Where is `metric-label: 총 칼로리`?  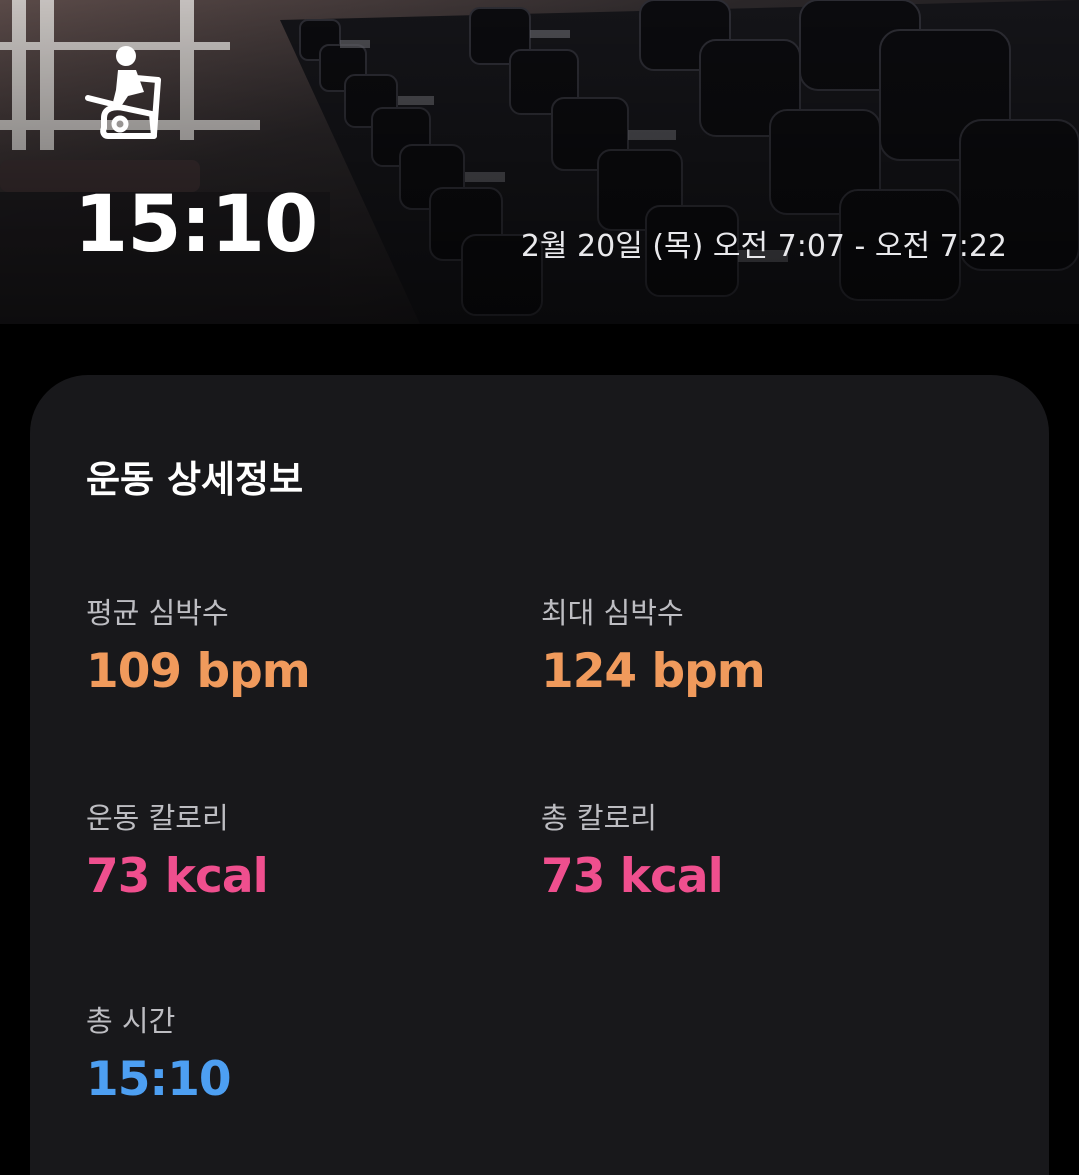
metric-label: 총 칼로리 is located at coordinates (599, 818).